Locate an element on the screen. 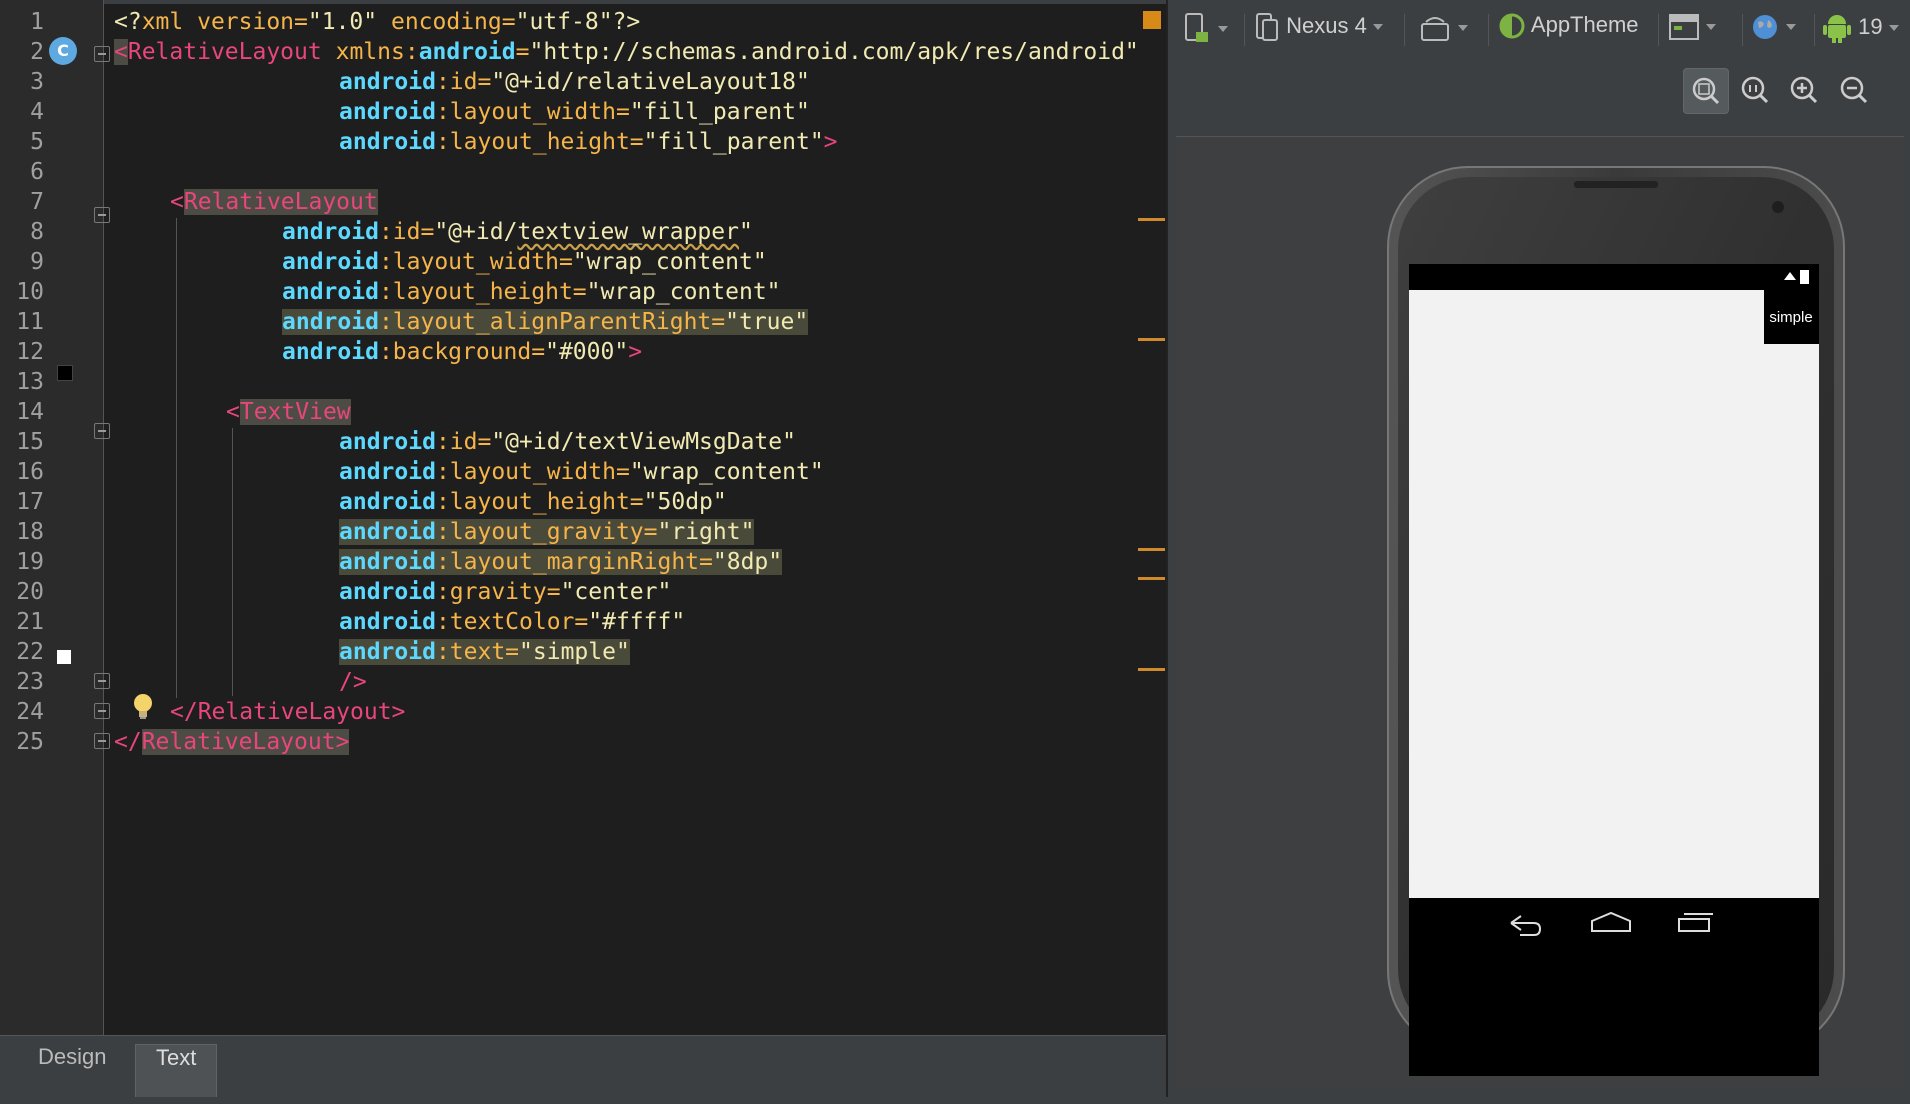 The height and width of the screenshot is (1104, 1910). code-line: android:layout_height="fill_parent"> is located at coordinates (588, 142).